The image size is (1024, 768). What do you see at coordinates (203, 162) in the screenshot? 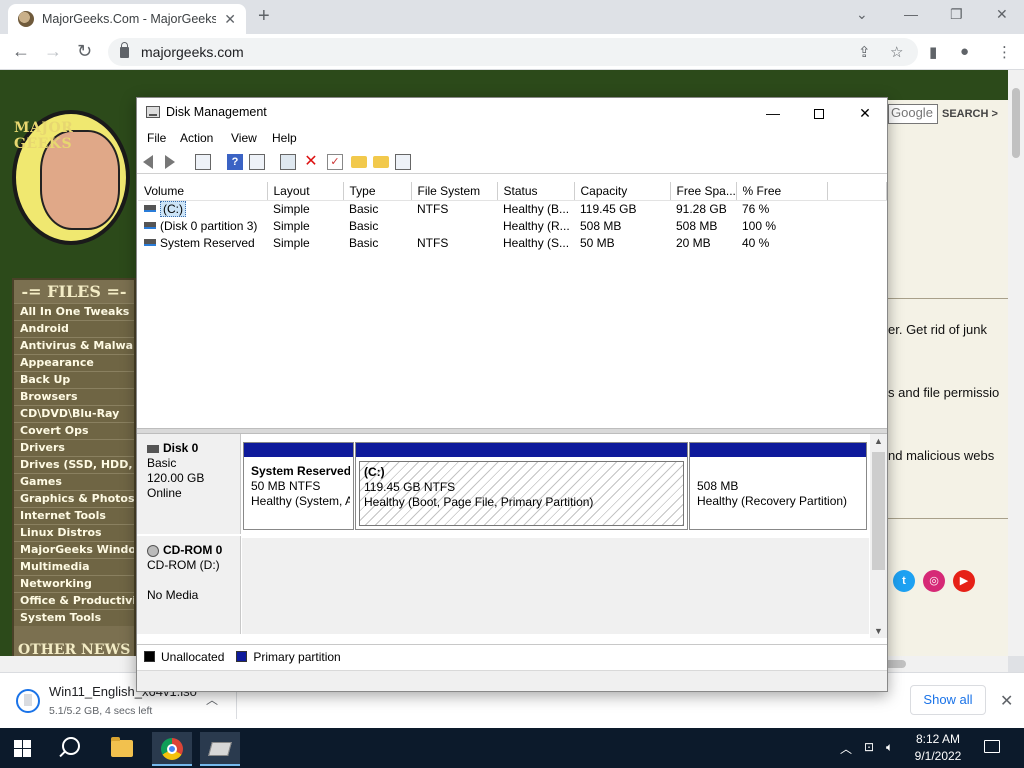
I see `show-hide-console-tree-icon` at bounding box center [203, 162].